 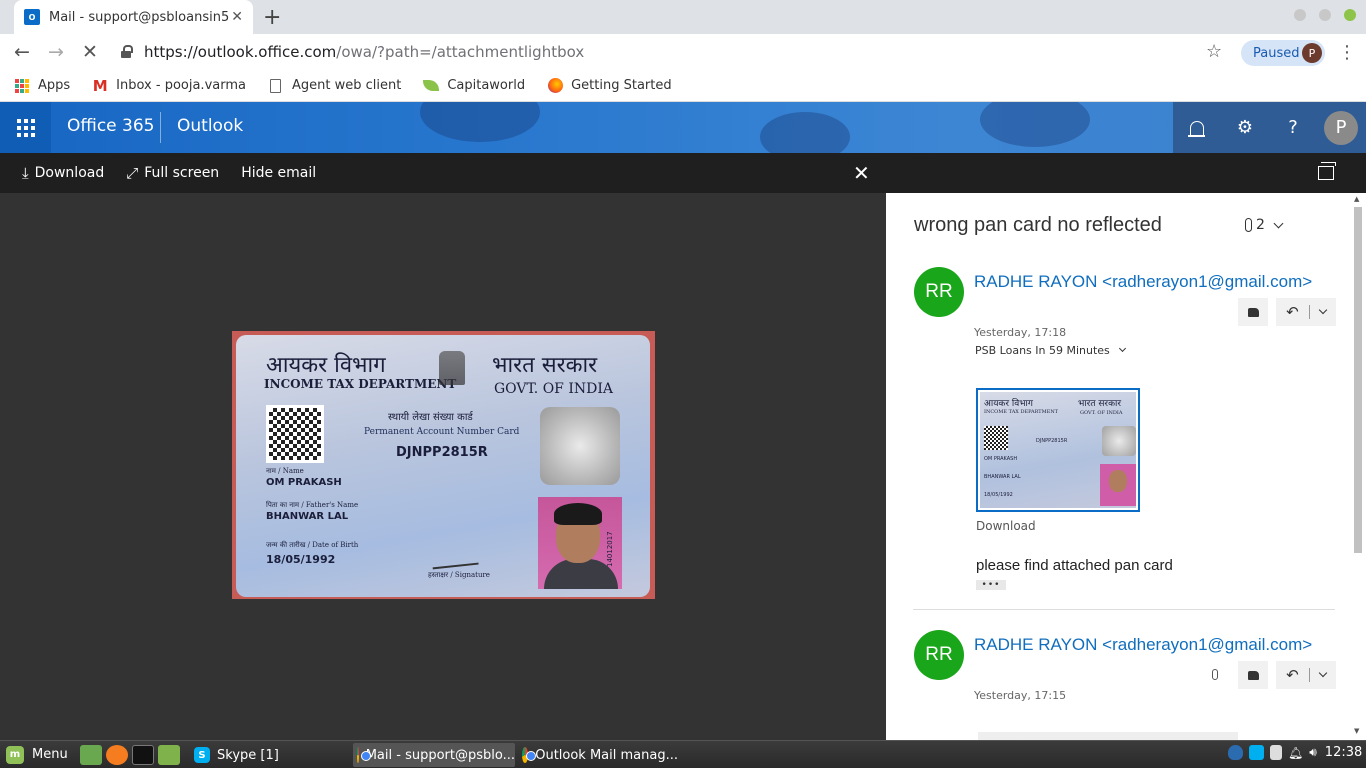 What do you see at coordinates (1001, 459) in the screenshot?
I see `thumb-name: OM PRAKASH` at bounding box center [1001, 459].